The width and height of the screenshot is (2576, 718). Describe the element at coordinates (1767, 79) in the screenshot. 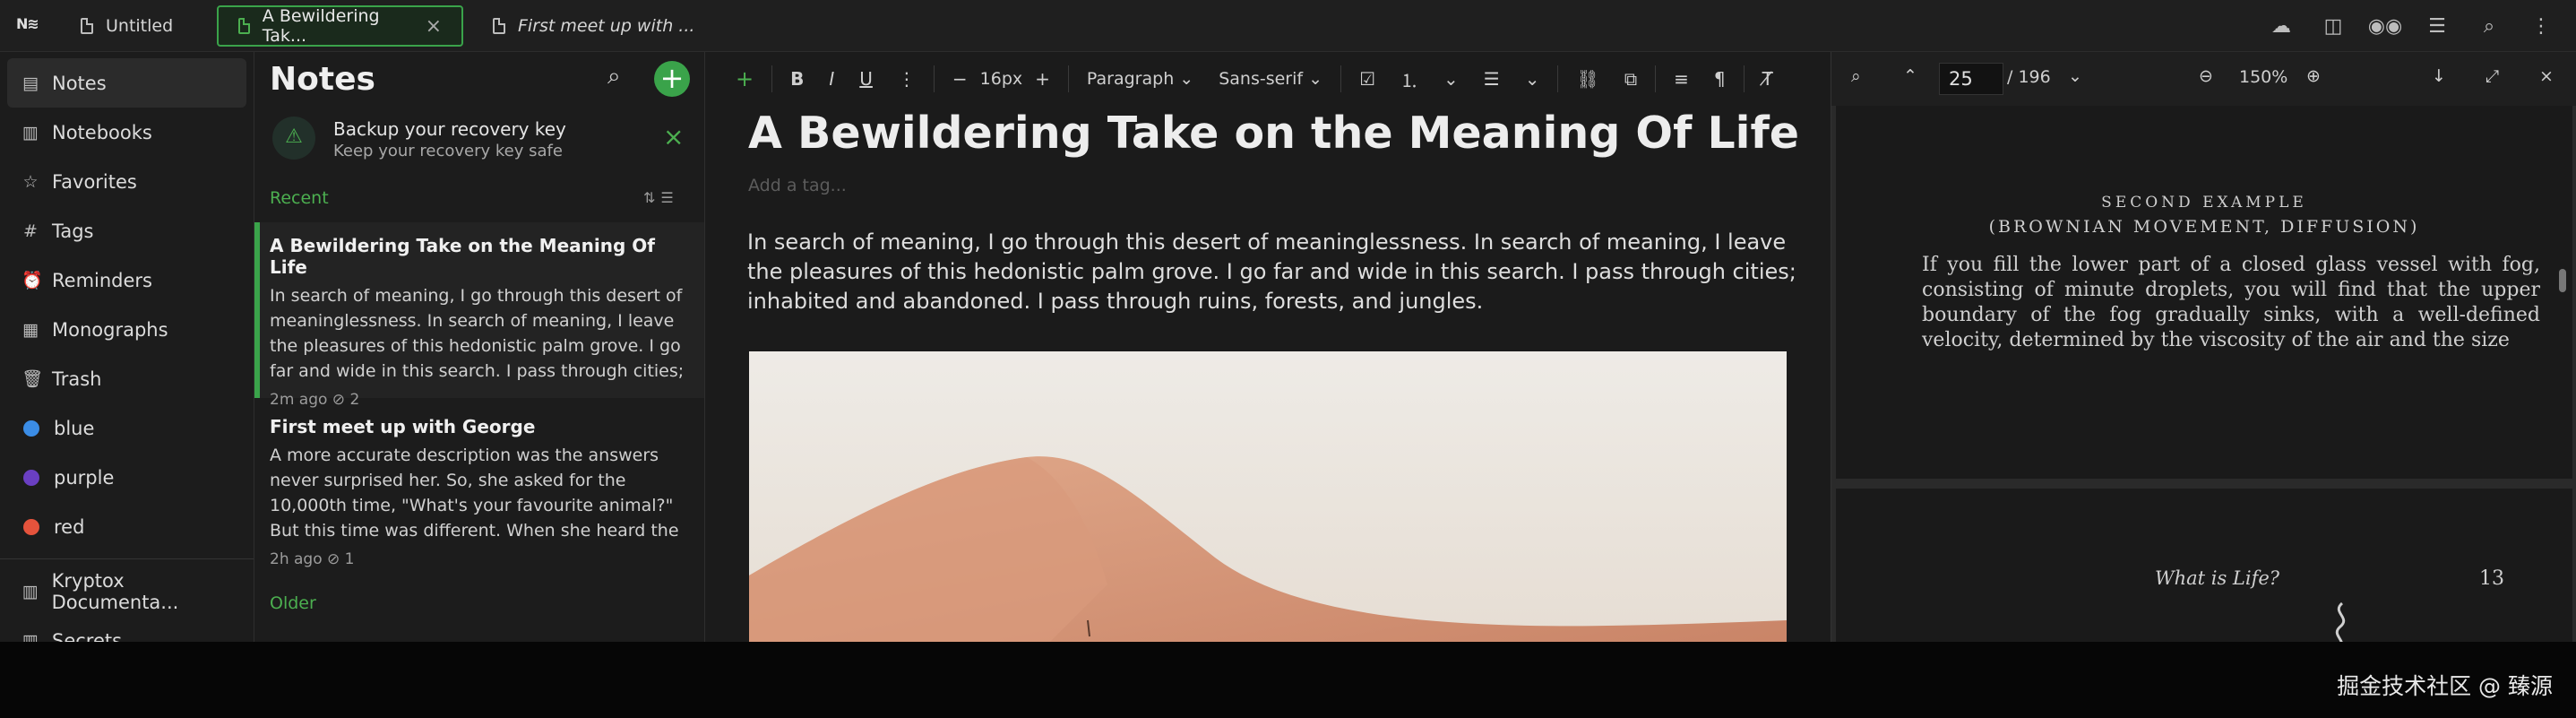

I see `clear-formatting-icon: T̸` at that location.